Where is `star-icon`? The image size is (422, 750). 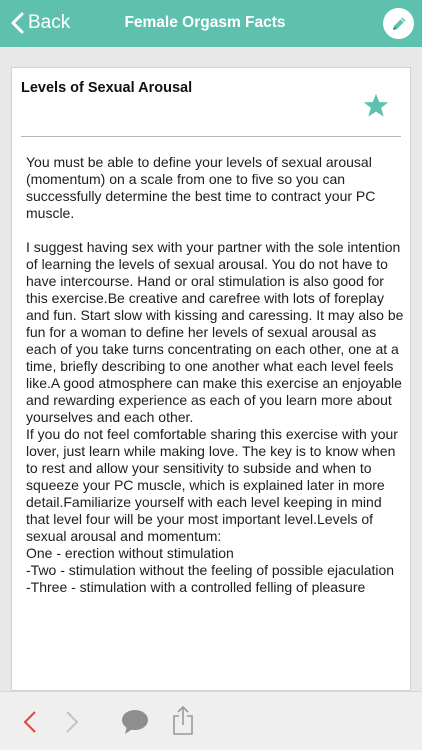 star-icon is located at coordinates (376, 105).